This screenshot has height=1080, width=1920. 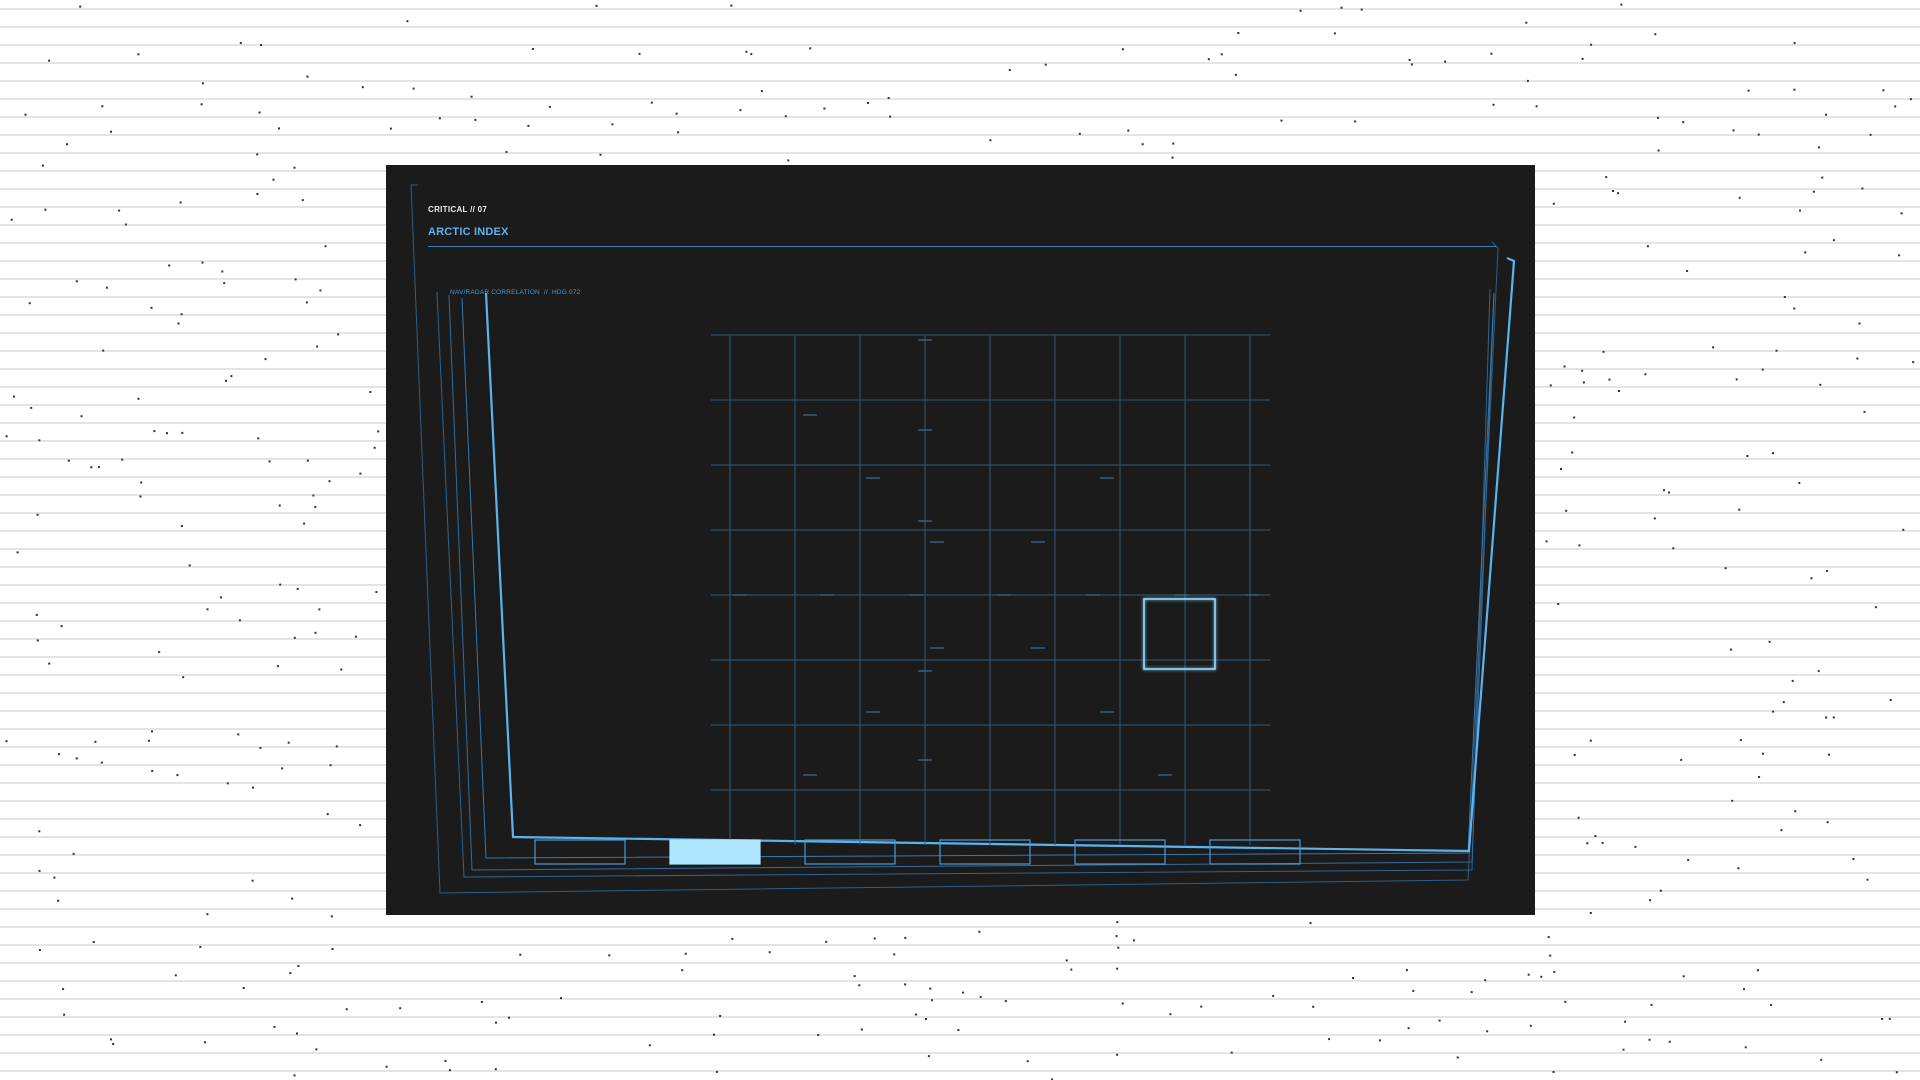 What do you see at coordinates (715, 852) in the screenshot?
I see `mode-tab-active` at bounding box center [715, 852].